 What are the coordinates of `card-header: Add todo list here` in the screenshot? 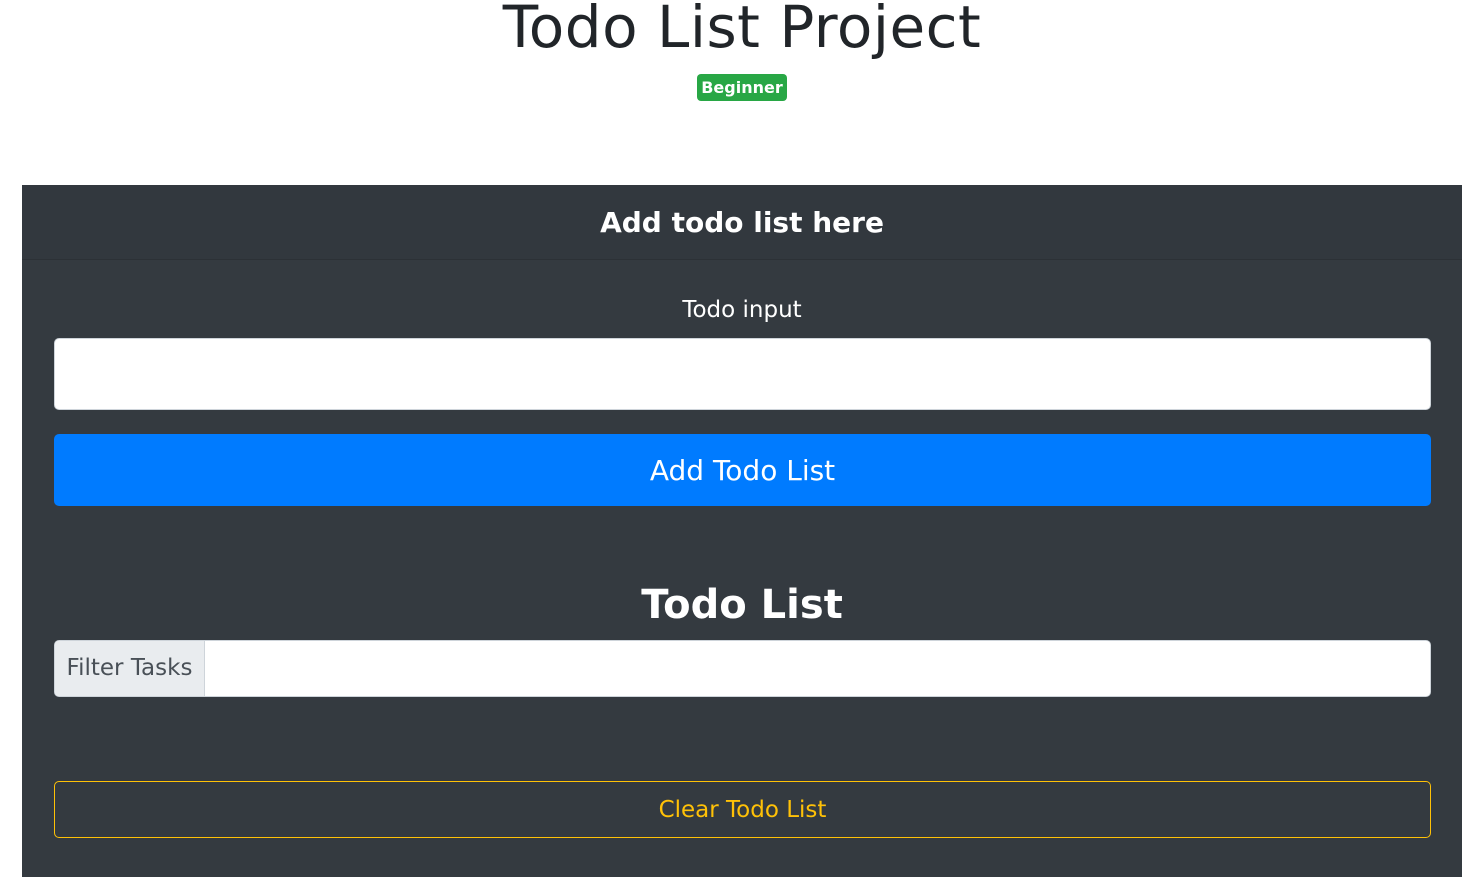 It's located at (742, 222).